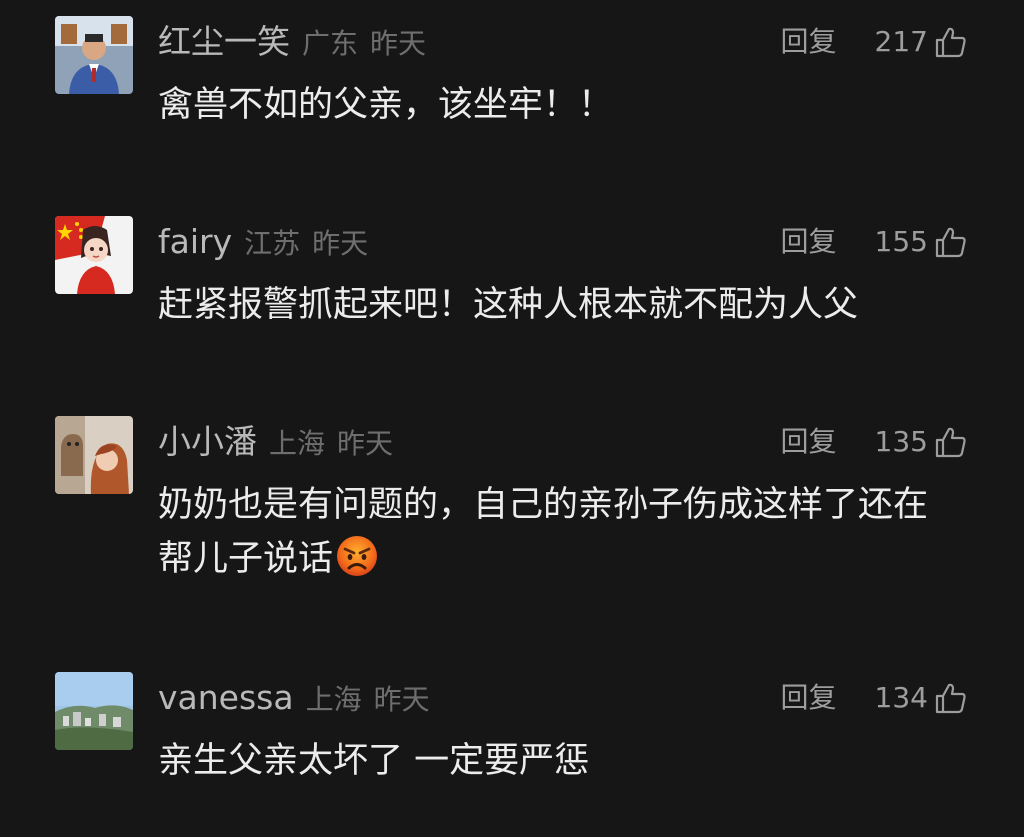 This screenshot has width=1024, height=837. Describe the element at coordinates (901, 241) in the screenshot. I see `like-count: 155` at that location.